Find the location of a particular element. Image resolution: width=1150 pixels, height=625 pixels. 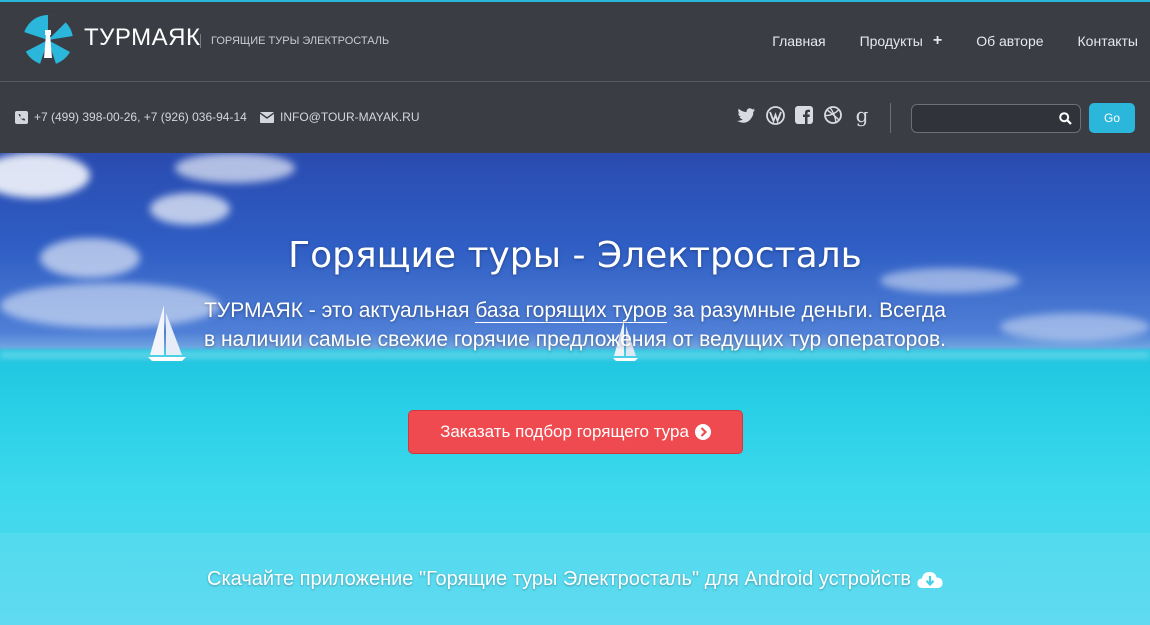

email-contact: INFO@TOUR-MAYAK.RU is located at coordinates (340, 117).